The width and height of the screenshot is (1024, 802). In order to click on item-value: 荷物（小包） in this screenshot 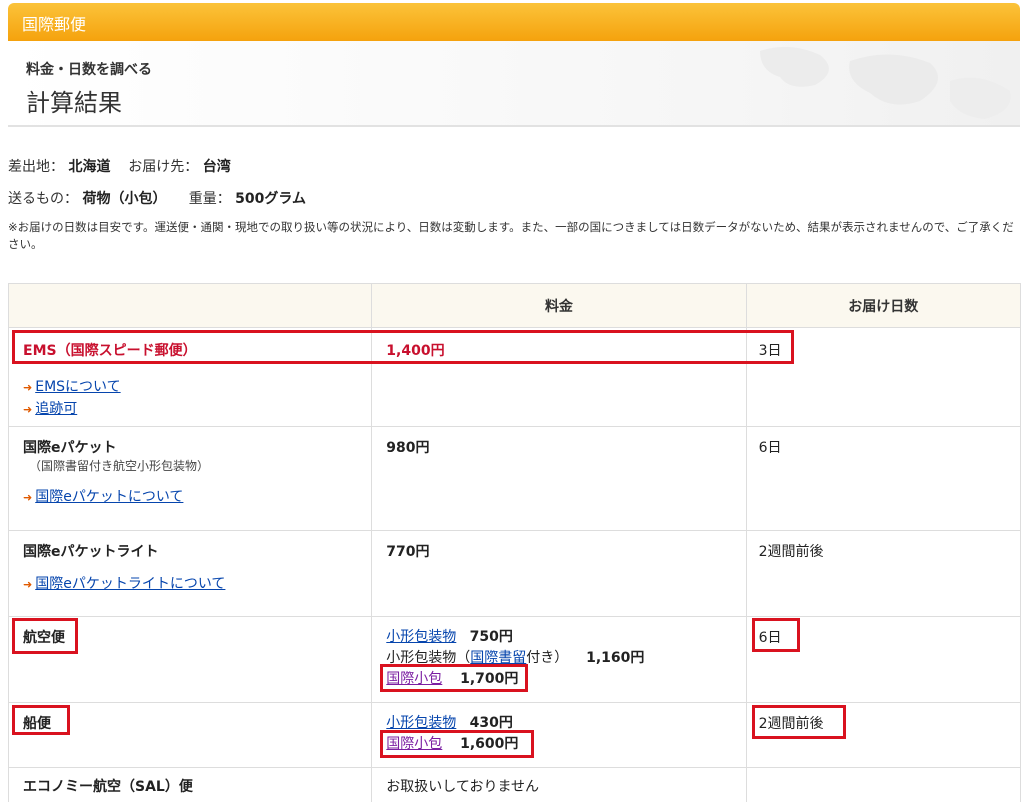, I will do `click(124, 199)`.